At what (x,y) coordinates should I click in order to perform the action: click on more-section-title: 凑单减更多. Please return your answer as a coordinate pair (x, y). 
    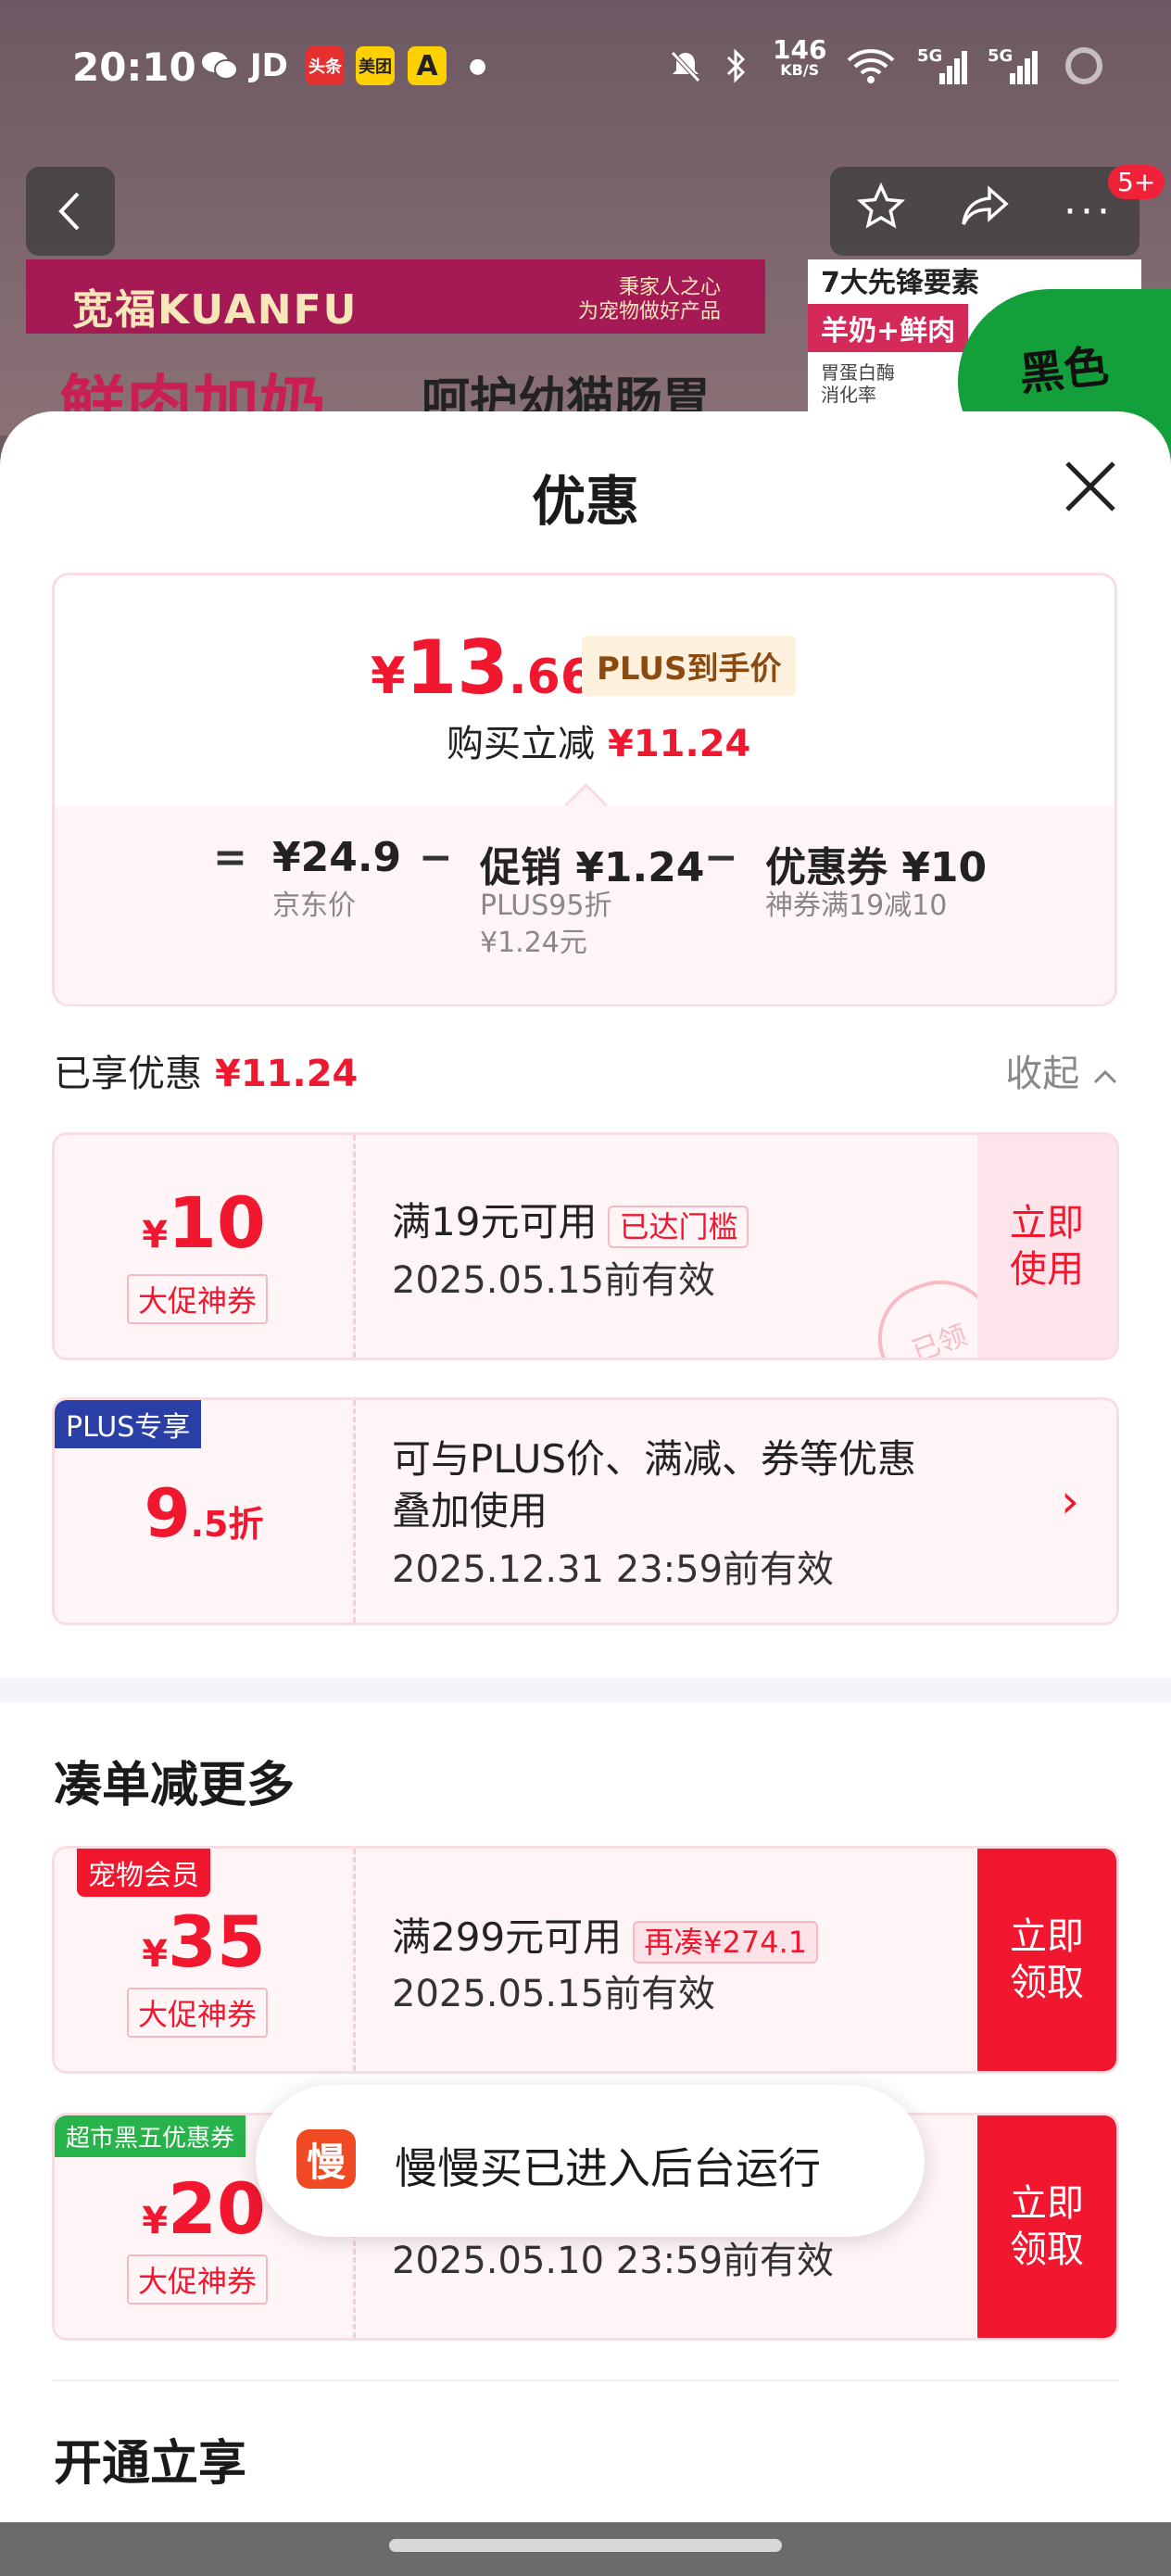
    Looking at the image, I should click on (175, 1785).